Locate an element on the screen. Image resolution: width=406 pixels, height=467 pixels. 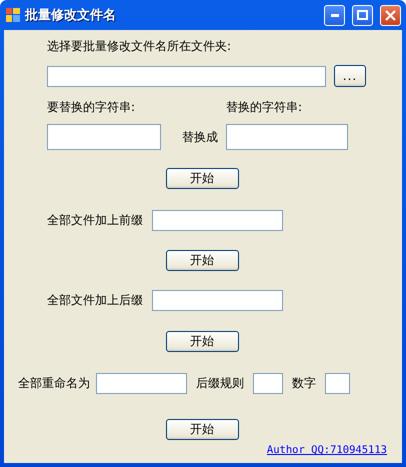
maximize-button is located at coordinates (362, 15).